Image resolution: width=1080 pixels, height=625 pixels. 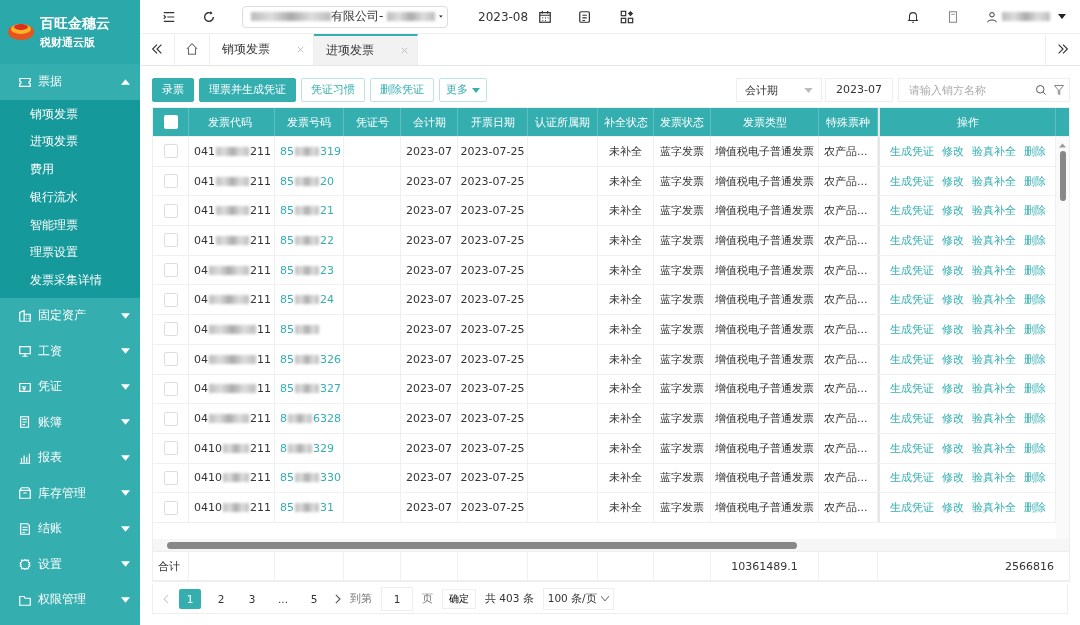 What do you see at coordinates (327, 419) in the screenshot?
I see `invoice-number-link: 6328` at bounding box center [327, 419].